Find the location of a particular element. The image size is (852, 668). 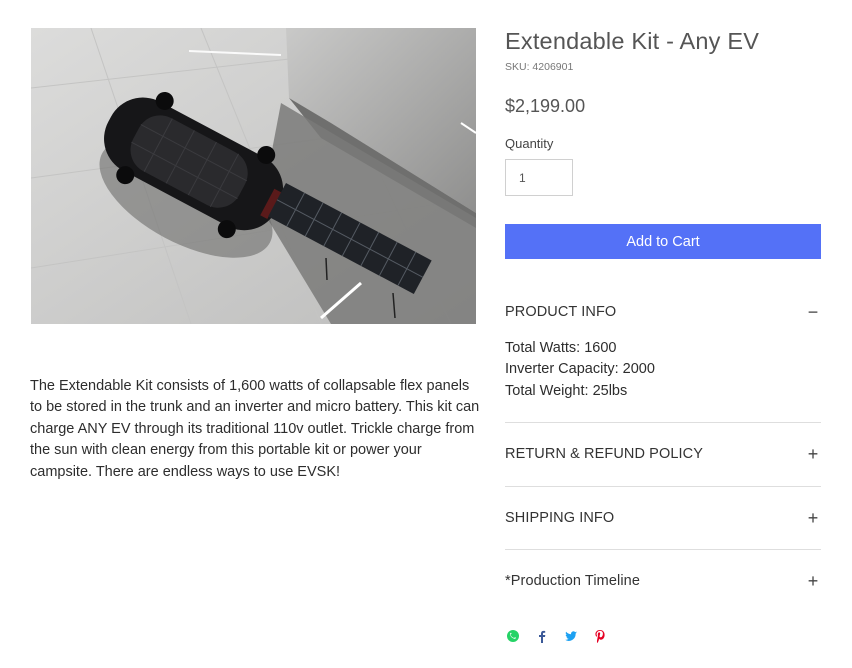

share-bar is located at coordinates (556, 636).